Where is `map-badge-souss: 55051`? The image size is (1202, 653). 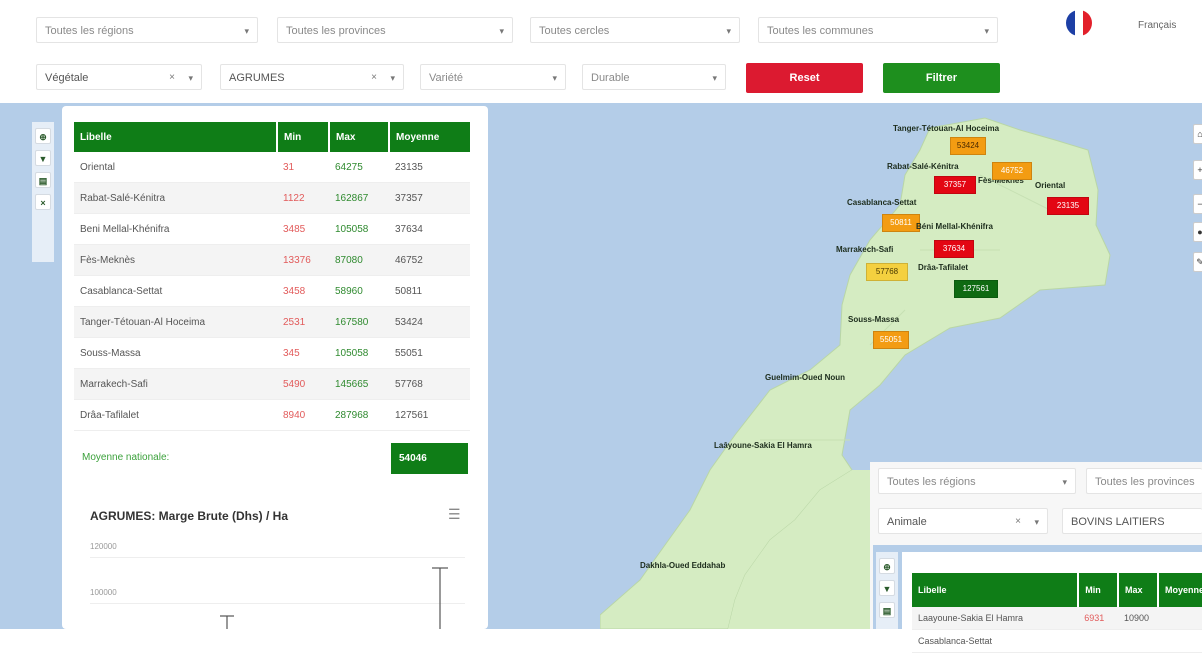
map-badge-souss: 55051 is located at coordinates (891, 340).